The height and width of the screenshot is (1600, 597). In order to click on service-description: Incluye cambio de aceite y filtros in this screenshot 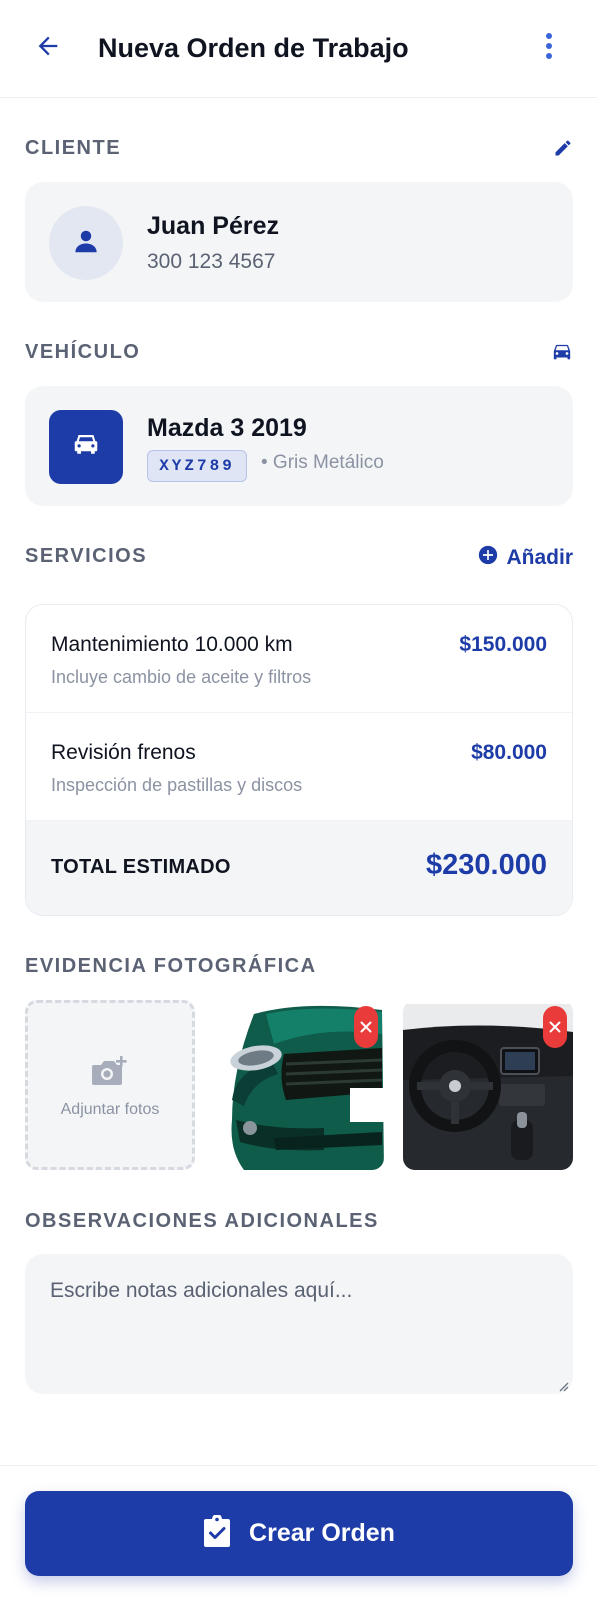, I will do `click(181, 677)`.